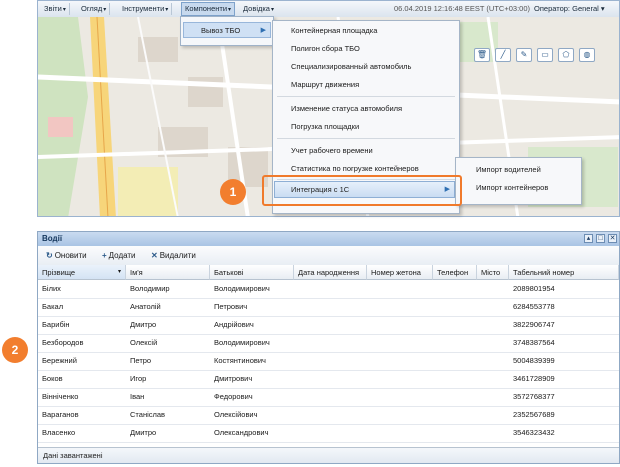  Describe the element at coordinates (328, 325) in the screenshot. I see `table-row: Барибін Дмитро Андрійович 3822906747` at that location.